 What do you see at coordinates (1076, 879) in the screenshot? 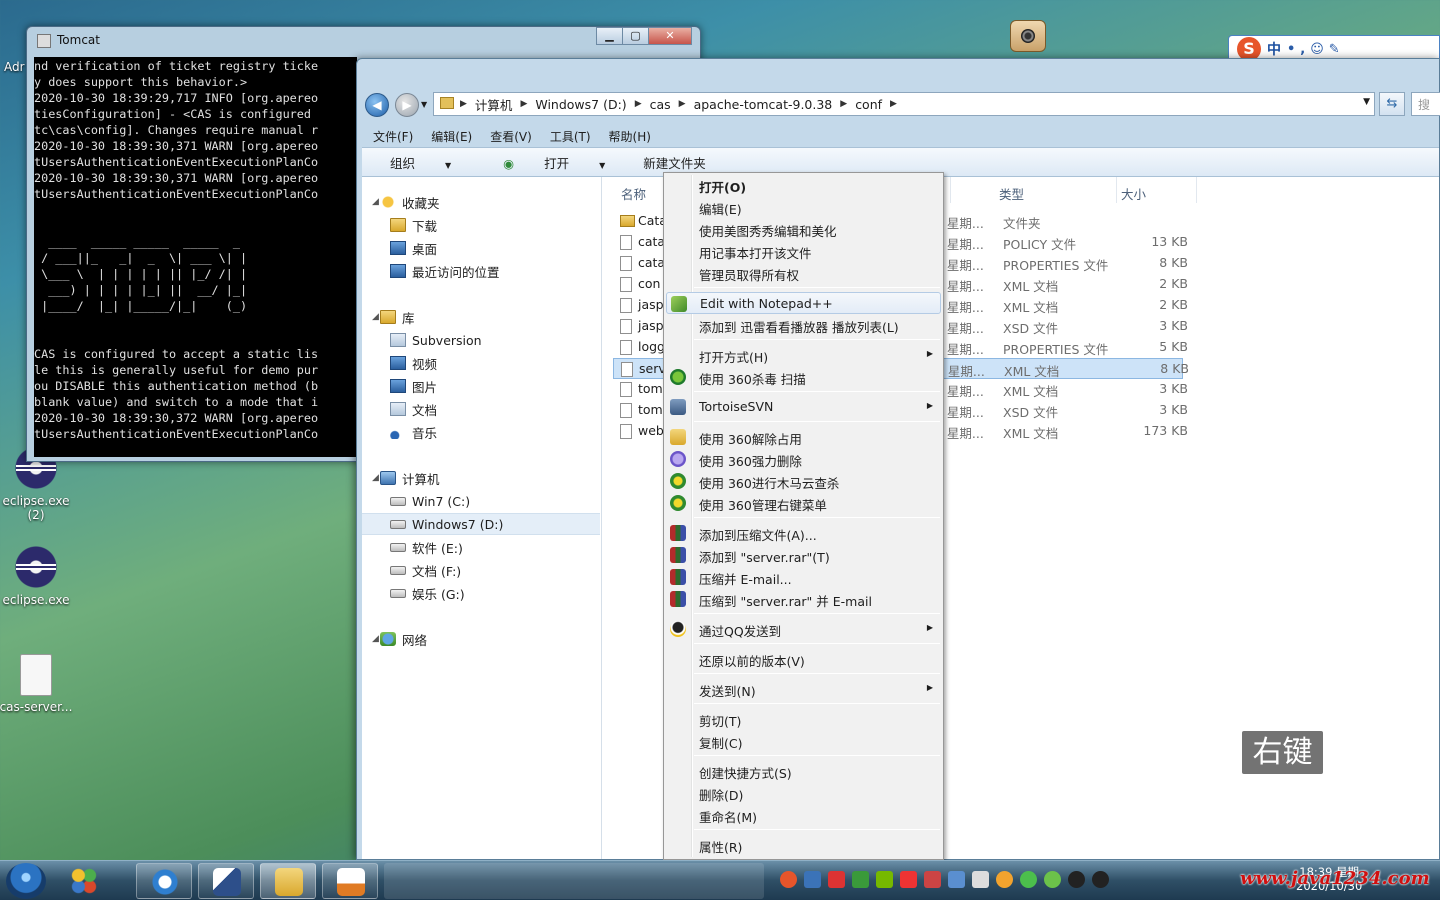
I see `qq-tray-icon` at bounding box center [1076, 879].